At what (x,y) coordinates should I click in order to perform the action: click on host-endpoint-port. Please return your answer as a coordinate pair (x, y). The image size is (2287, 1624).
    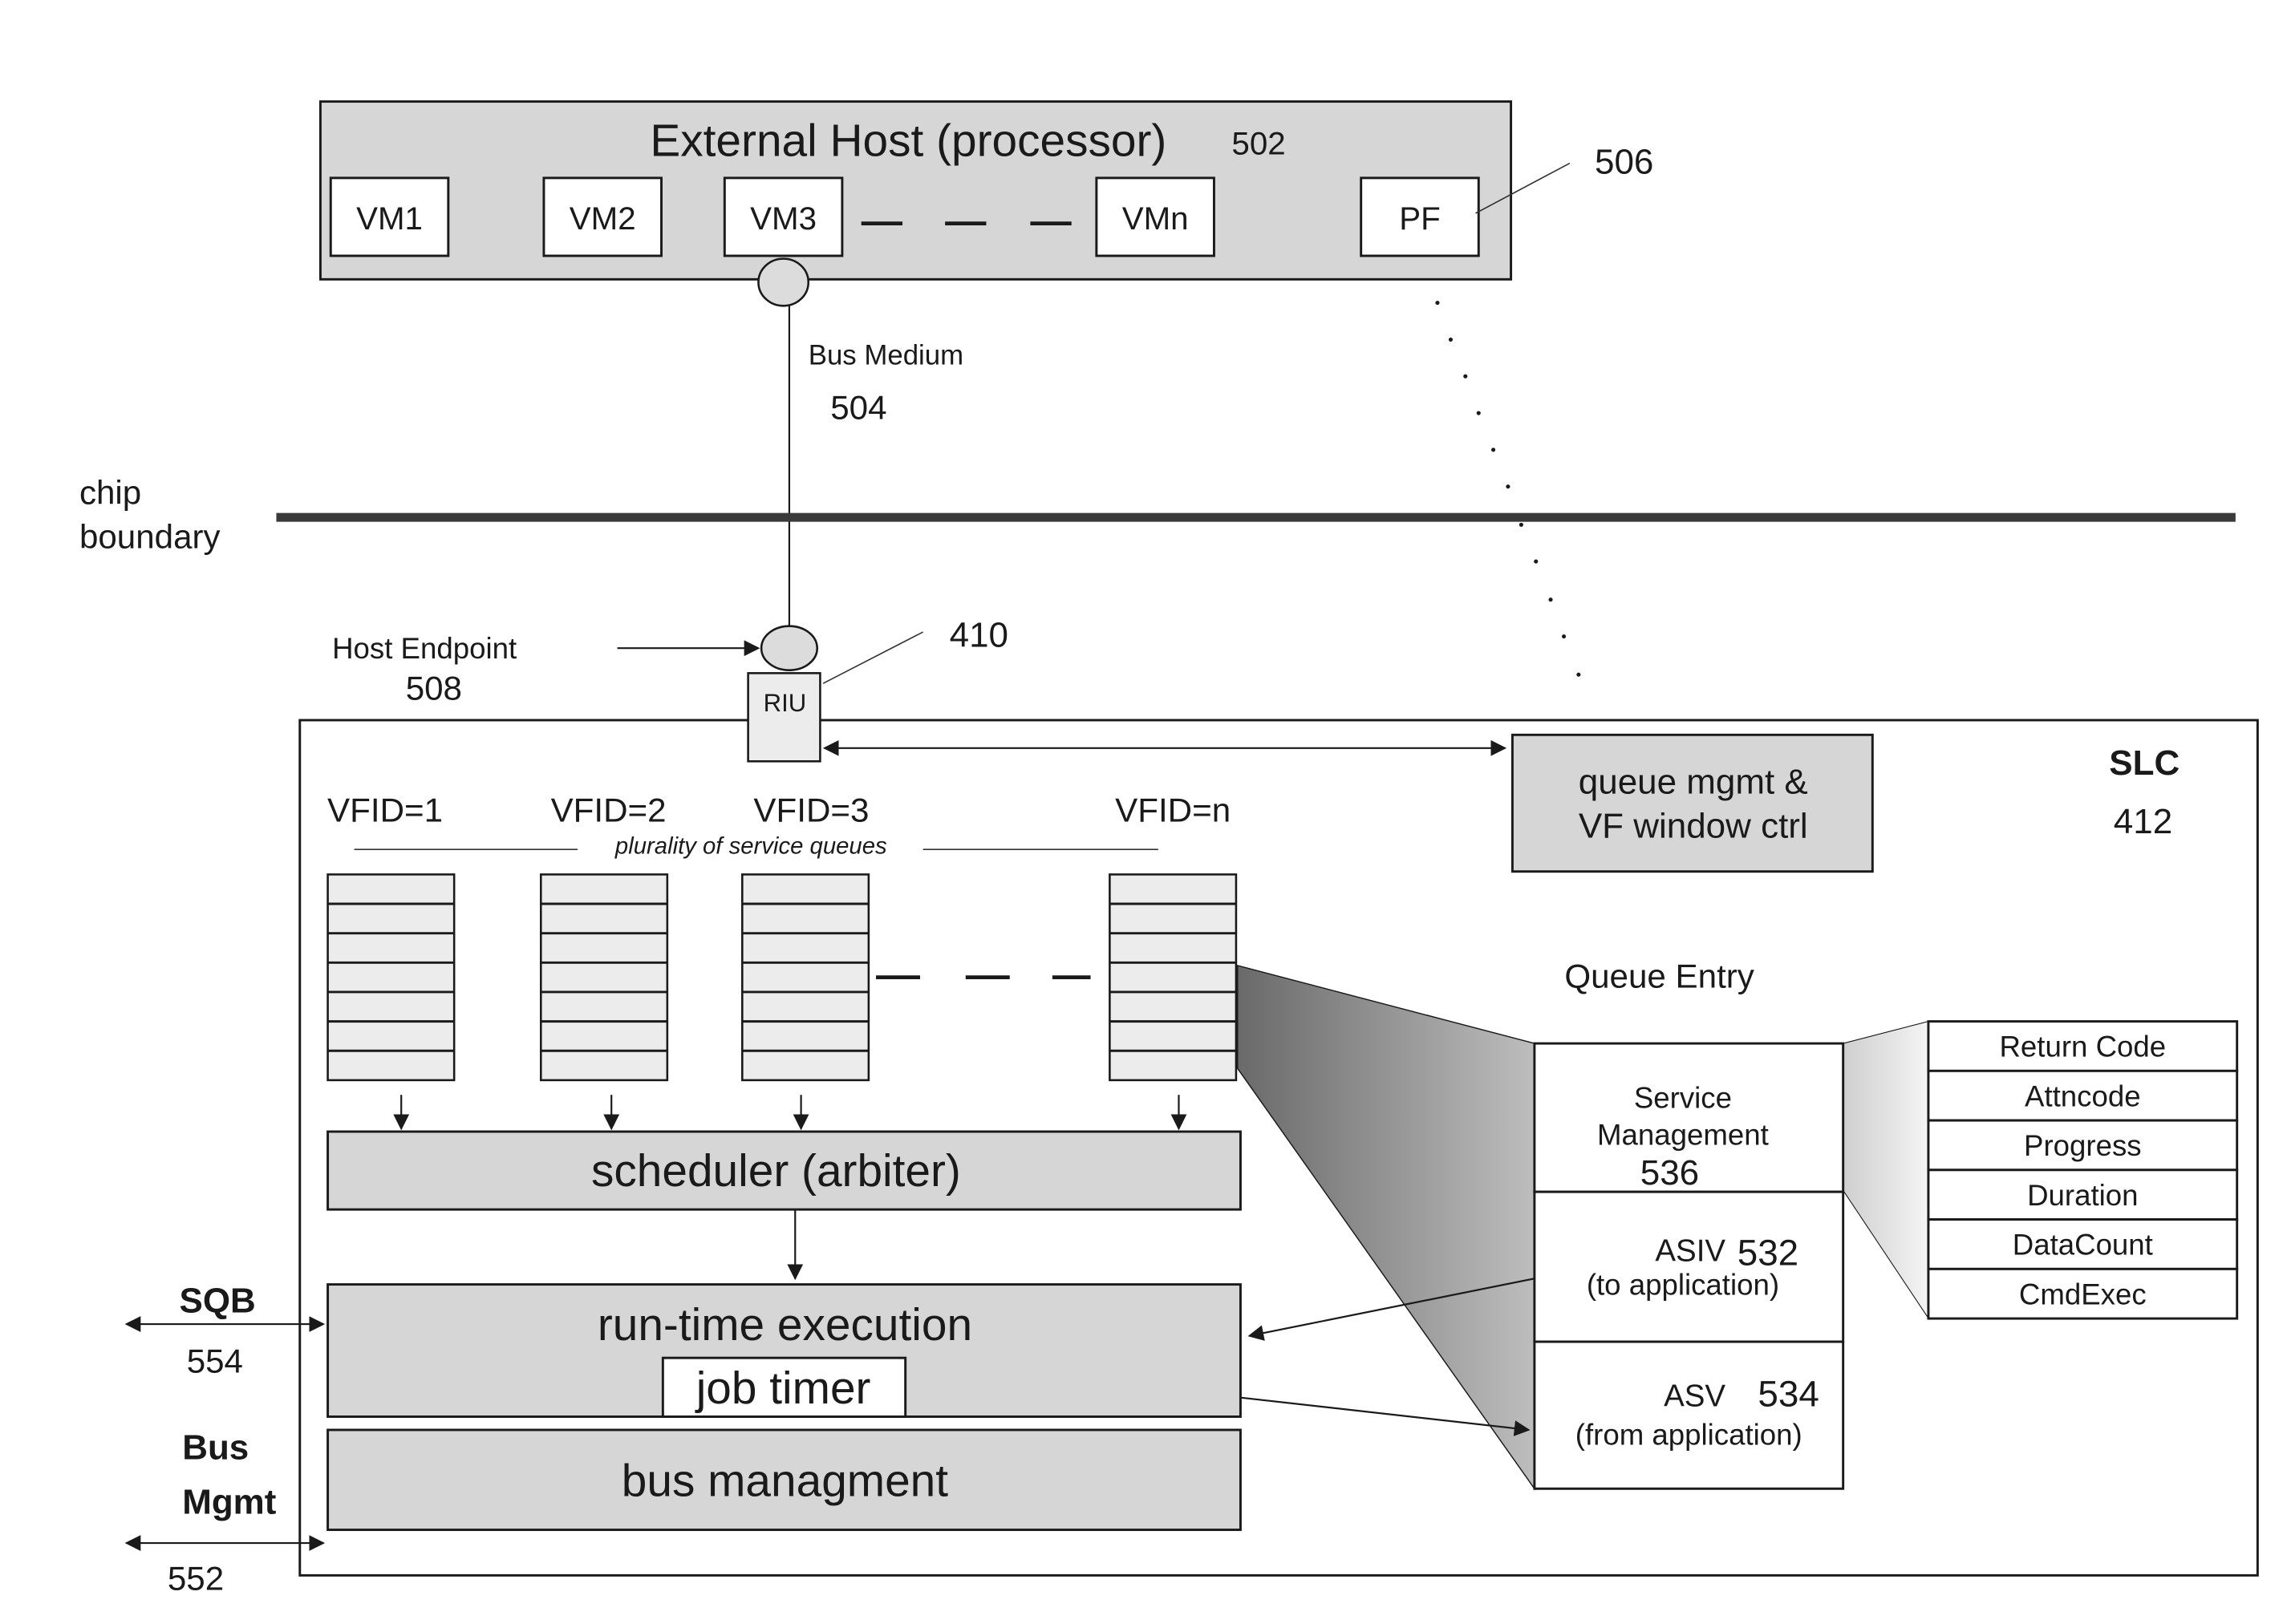
    Looking at the image, I should click on (789, 648).